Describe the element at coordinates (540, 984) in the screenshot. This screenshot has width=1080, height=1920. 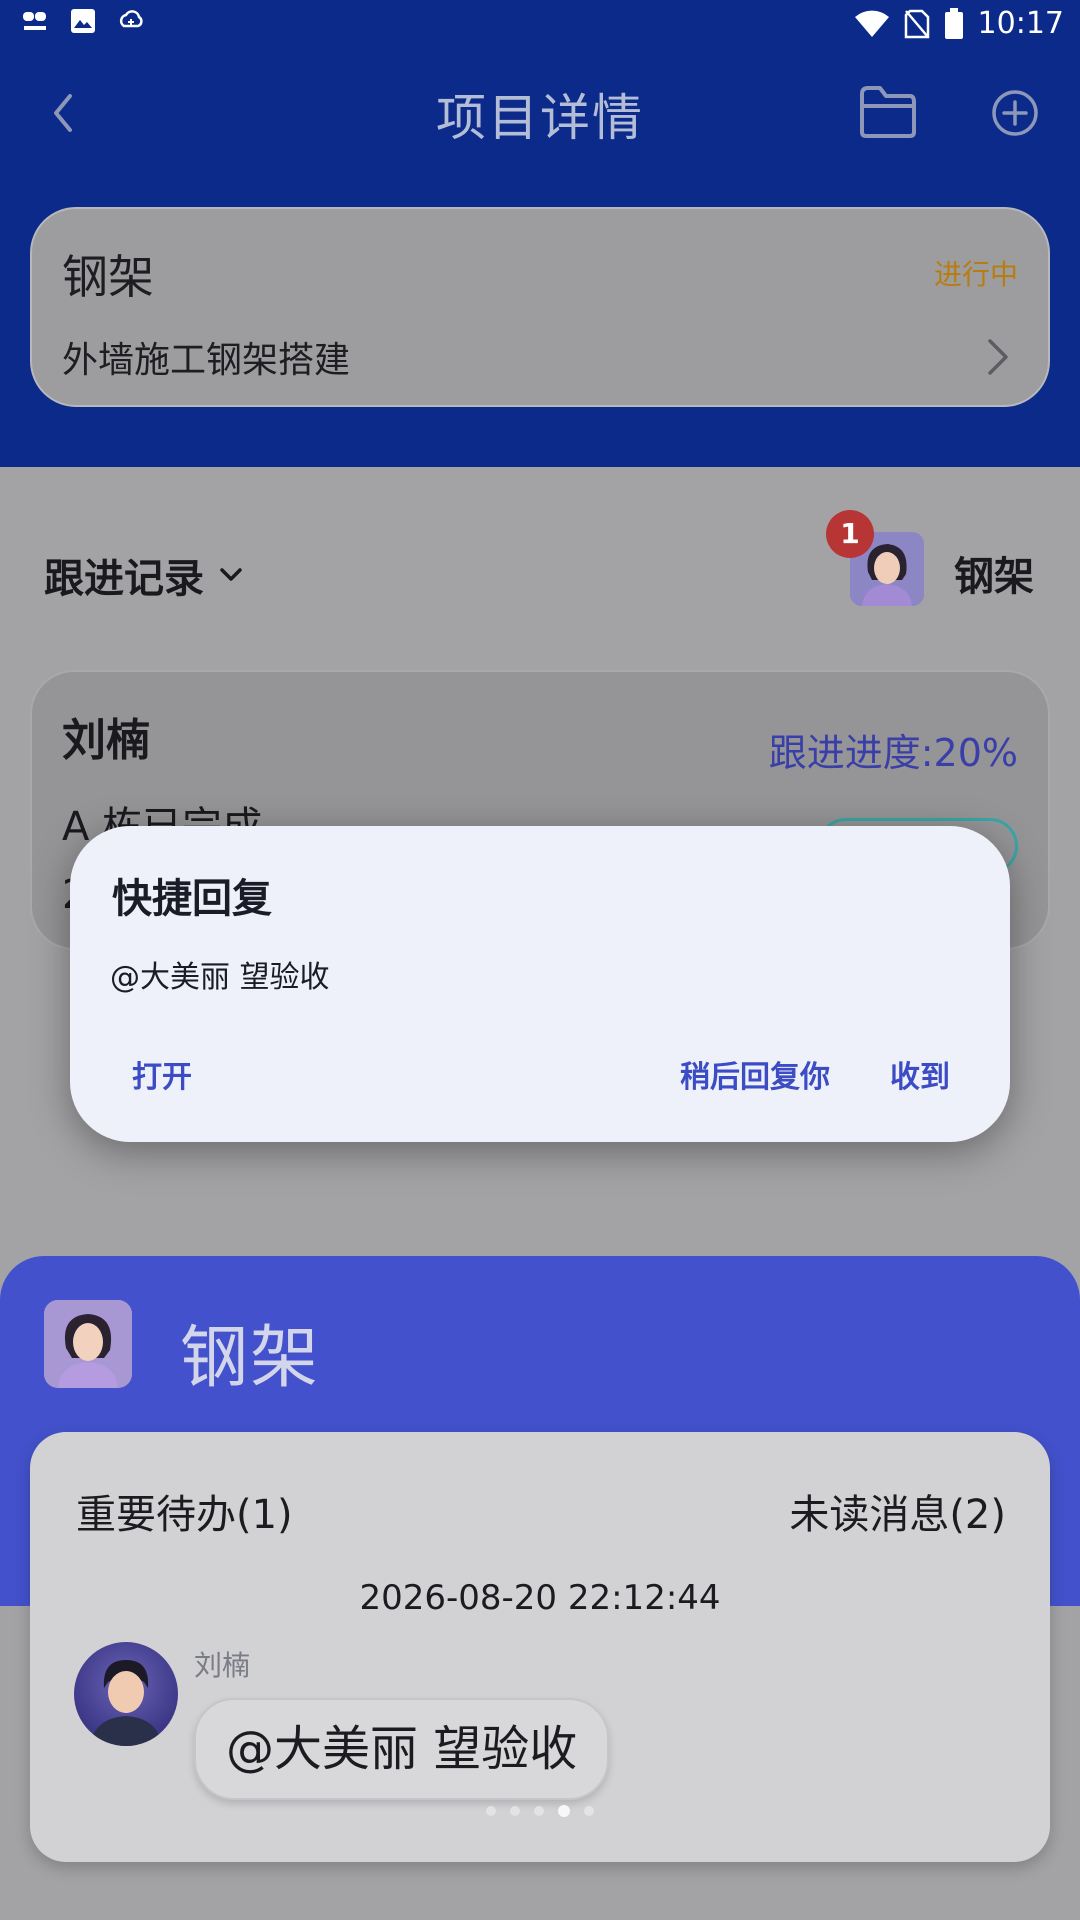
I see `quick-reply-dialog: 快捷回复 @大美丽 望验收 打开 稍后回复你 收到` at that location.